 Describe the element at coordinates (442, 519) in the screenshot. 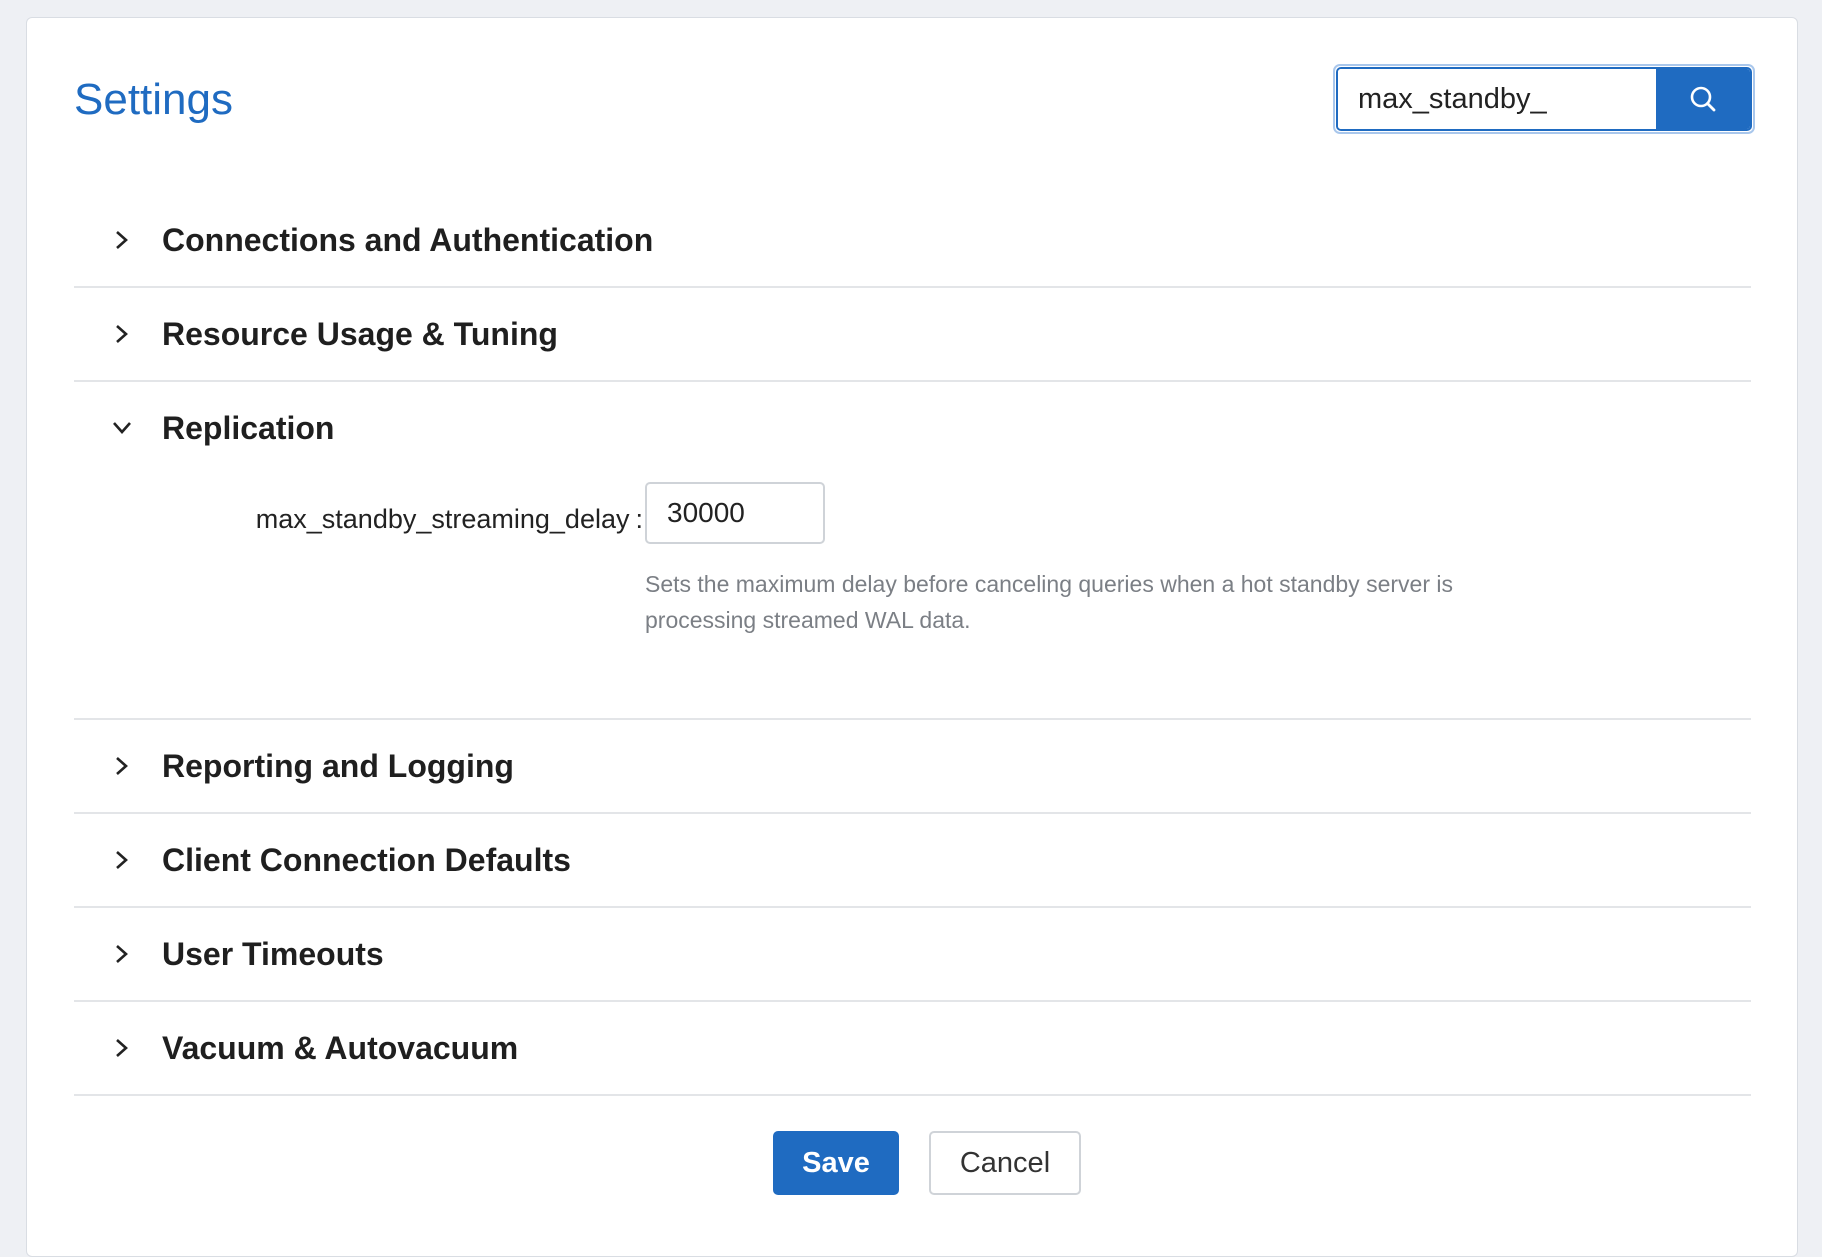

I see `field-name: max_standby_streaming_delay` at that location.